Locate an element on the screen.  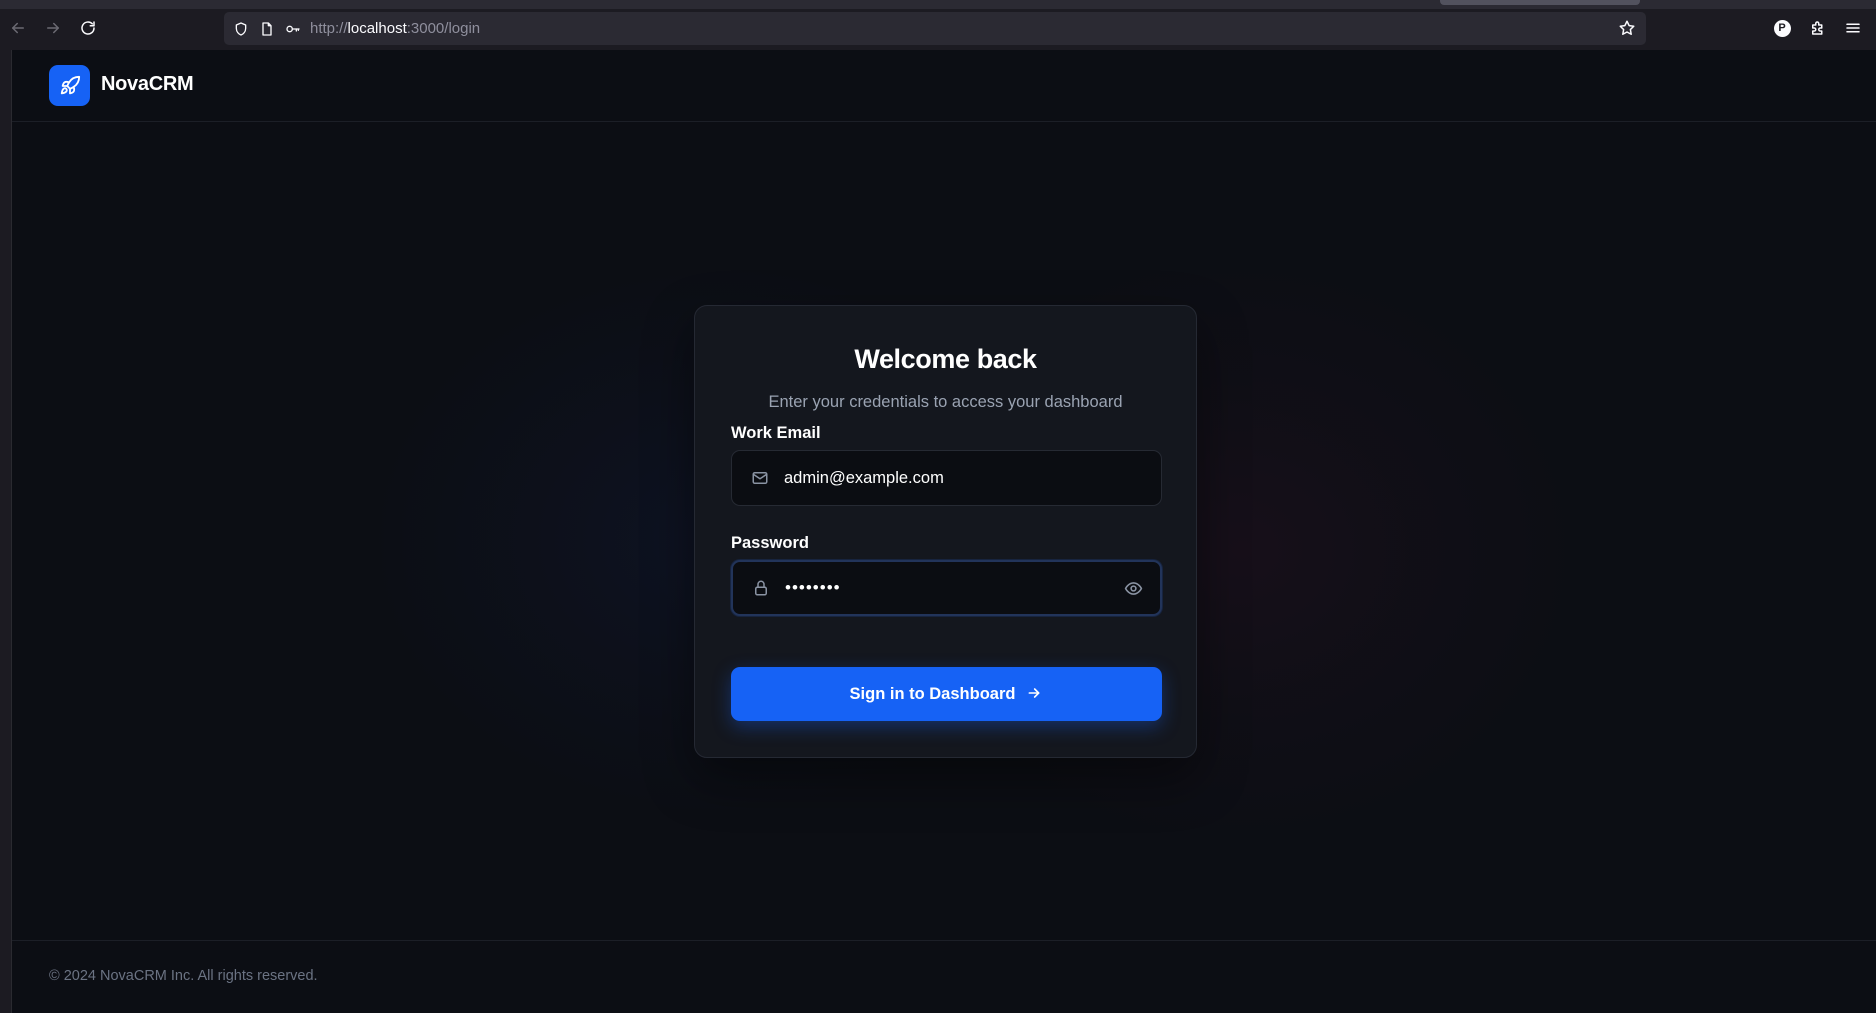
star-icon is located at coordinates (1627, 27).